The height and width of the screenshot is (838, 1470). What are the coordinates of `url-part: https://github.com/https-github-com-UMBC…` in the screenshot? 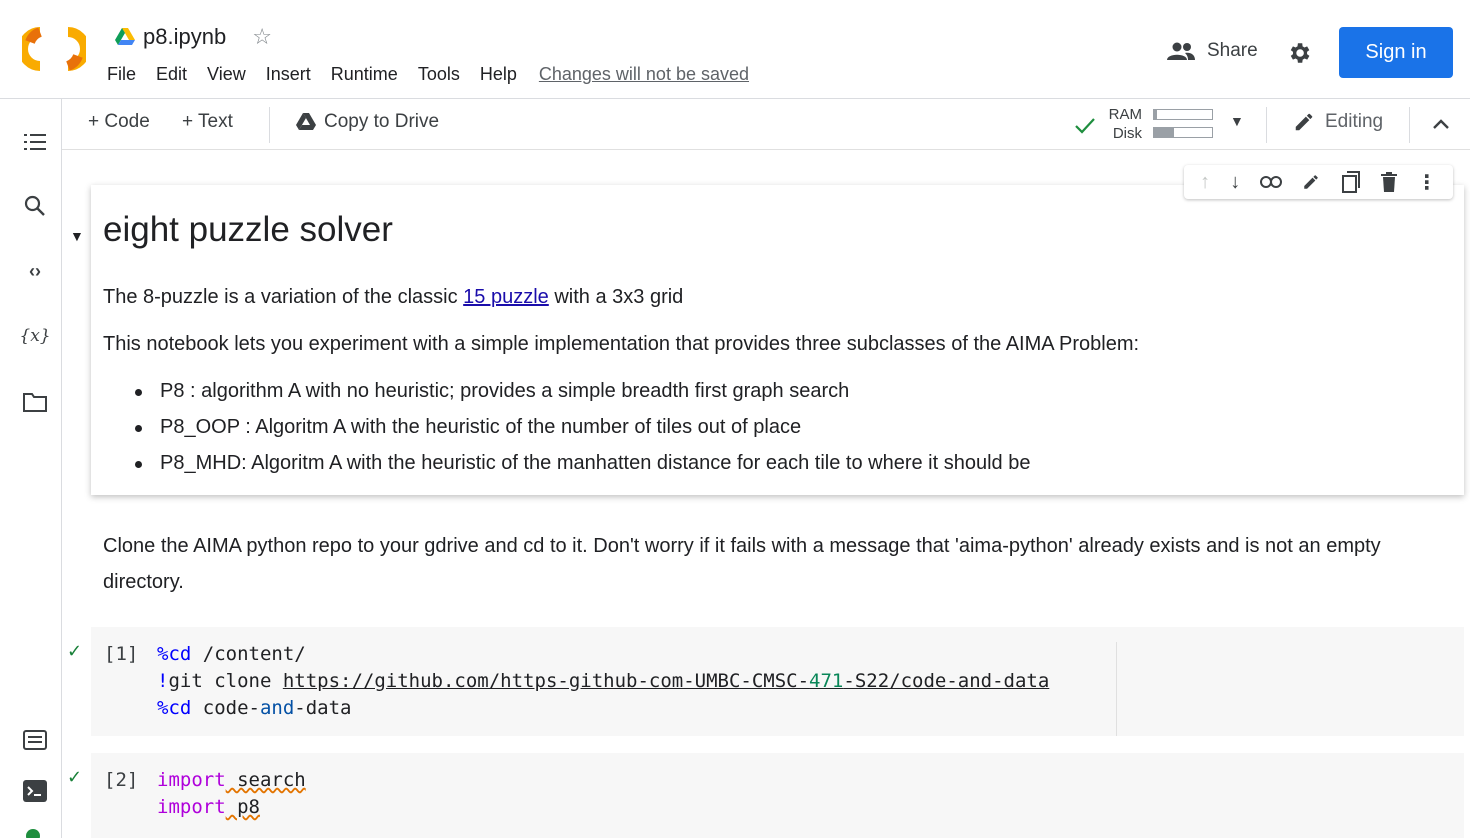 It's located at (546, 681).